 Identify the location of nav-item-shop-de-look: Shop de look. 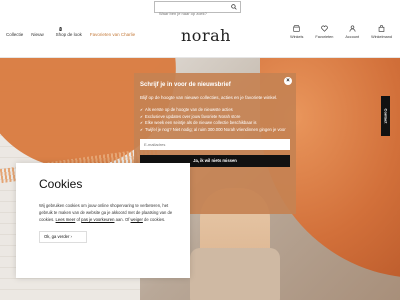
(69, 35).